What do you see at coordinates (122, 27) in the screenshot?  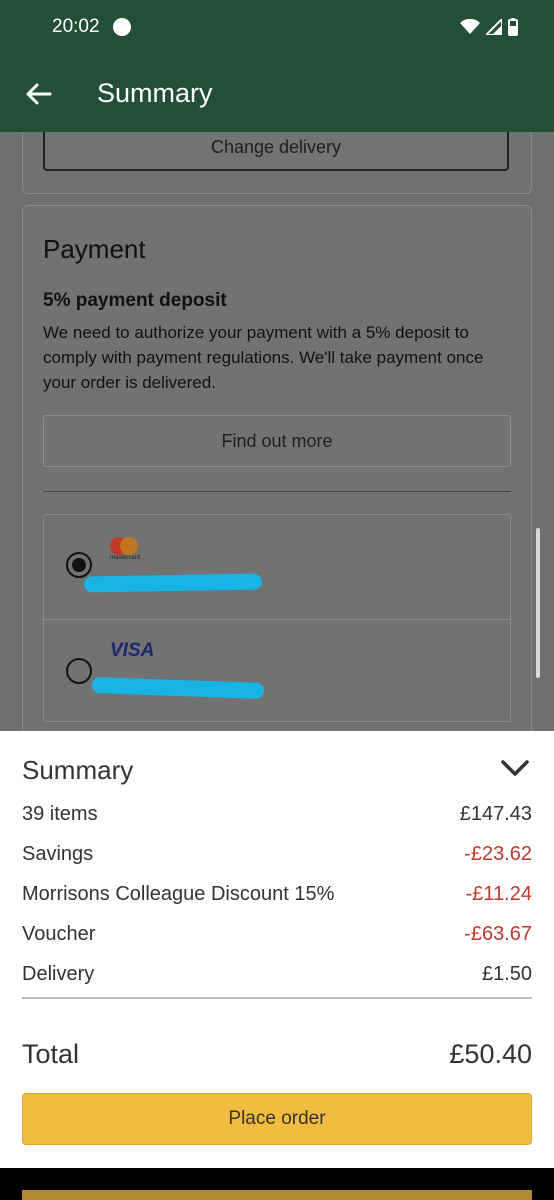 I see `notification-dot-icon` at bounding box center [122, 27].